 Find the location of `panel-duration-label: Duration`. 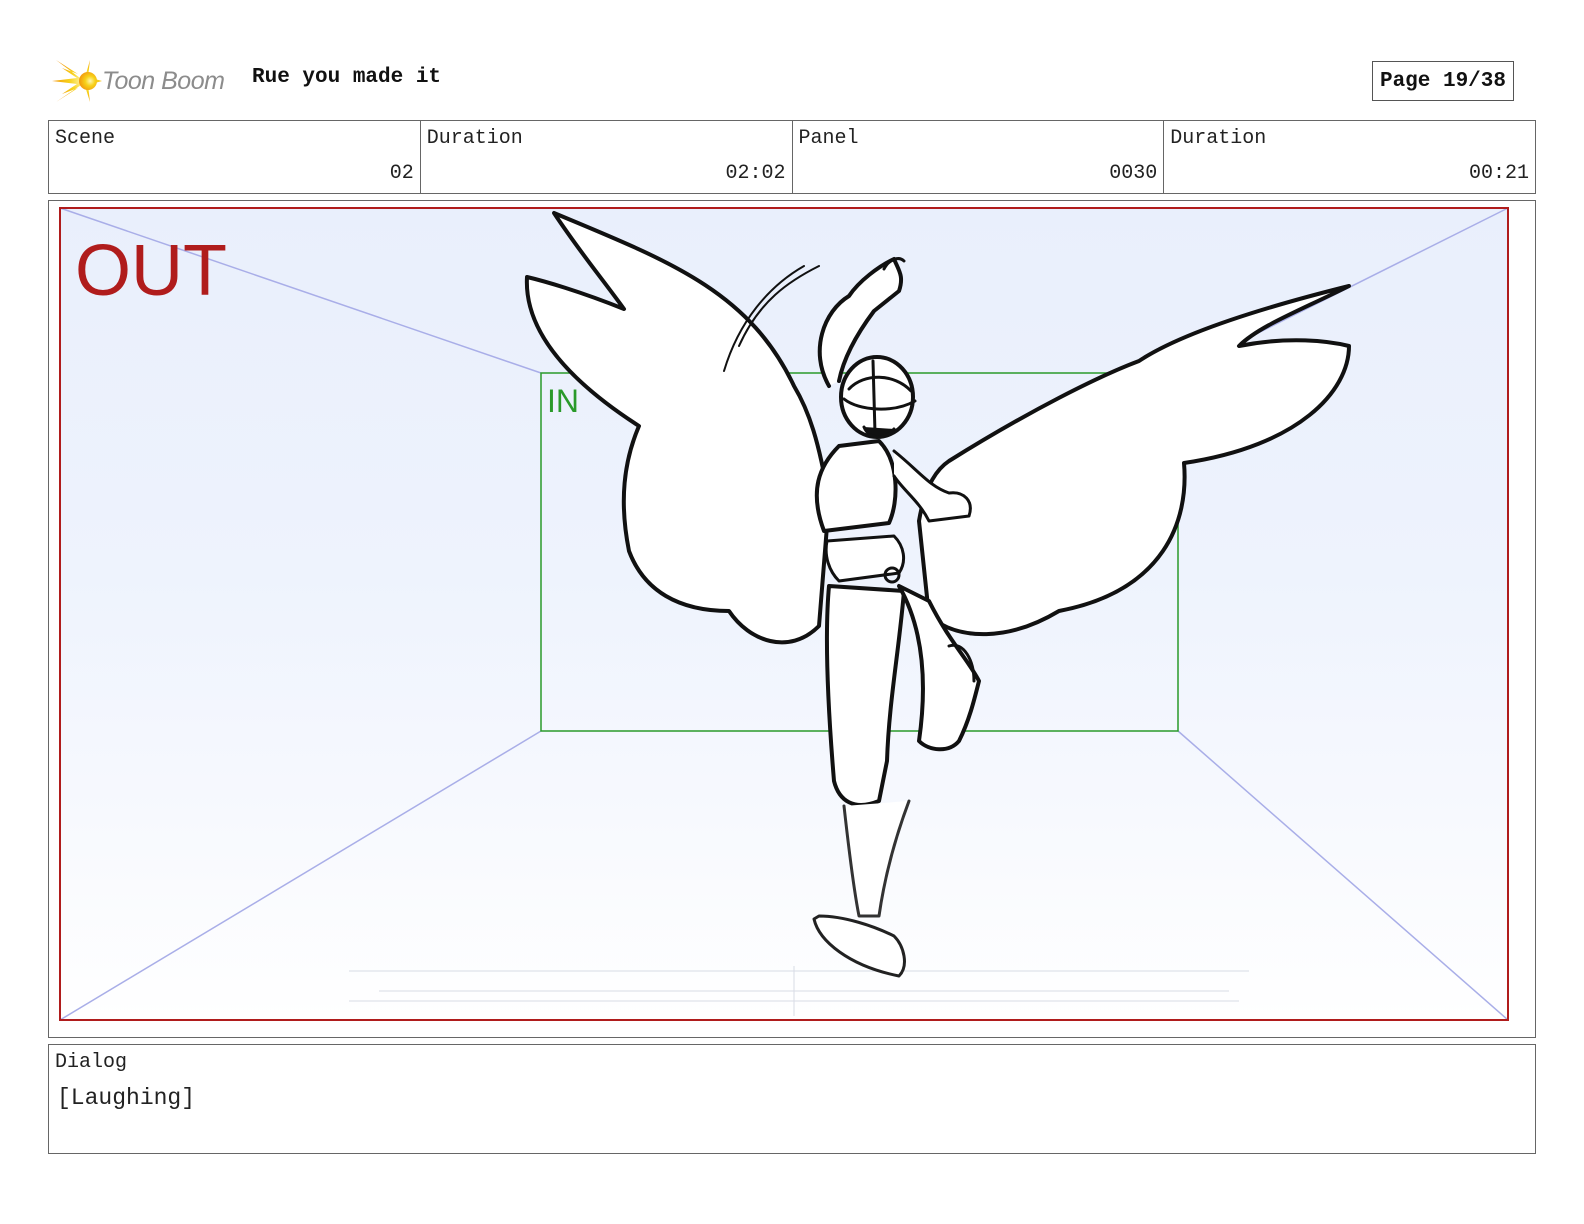

panel-duration-label: Duration is located at coordinates (1218, 138).